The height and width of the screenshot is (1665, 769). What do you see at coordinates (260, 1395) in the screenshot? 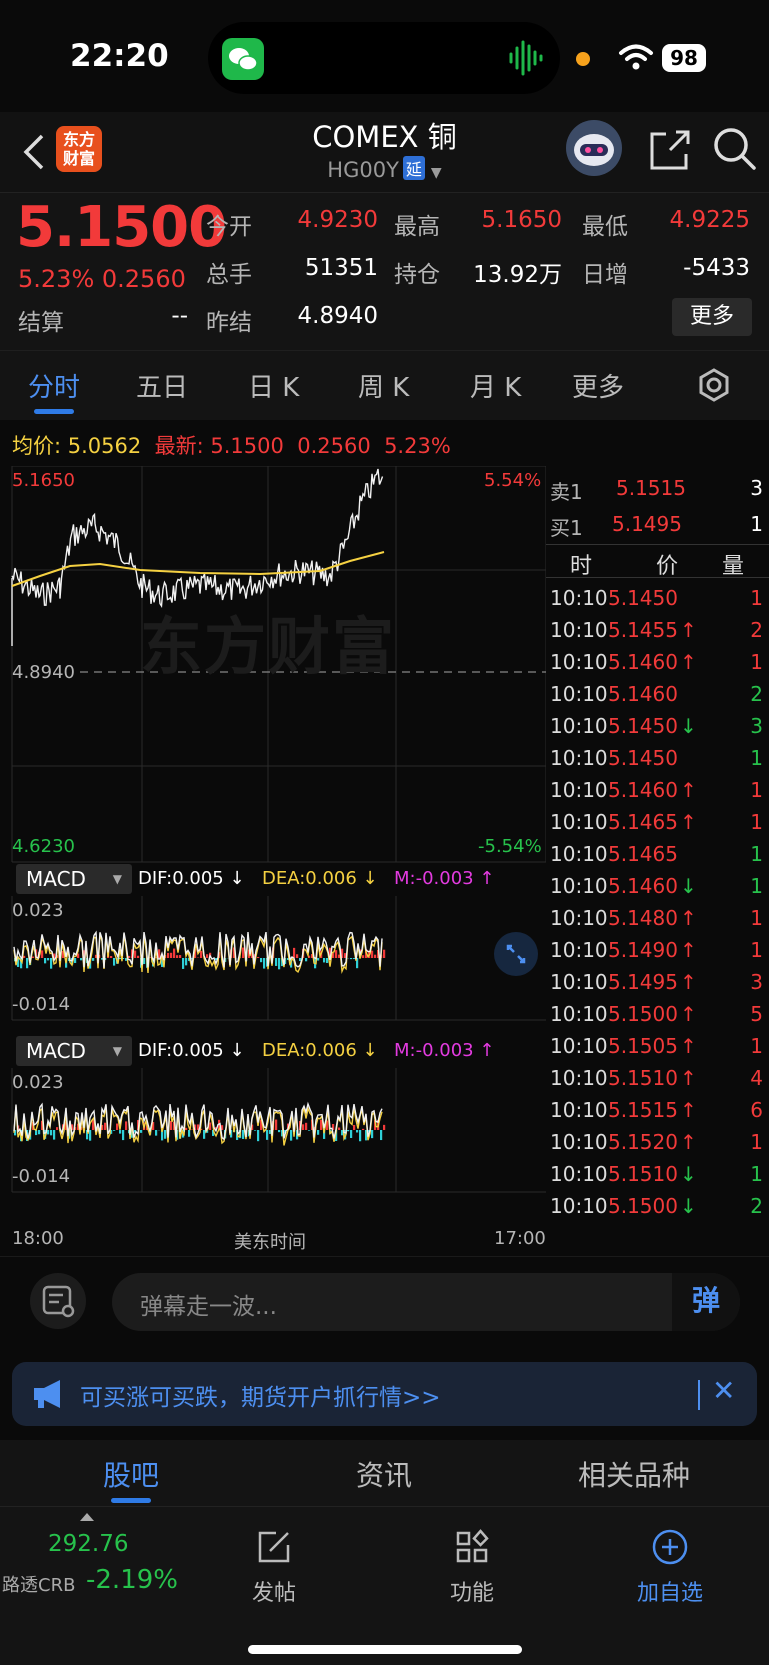
I see `promo-text: 可买涨可买跌，期货开户抓行情>>` at bounding box center [260, 1395].